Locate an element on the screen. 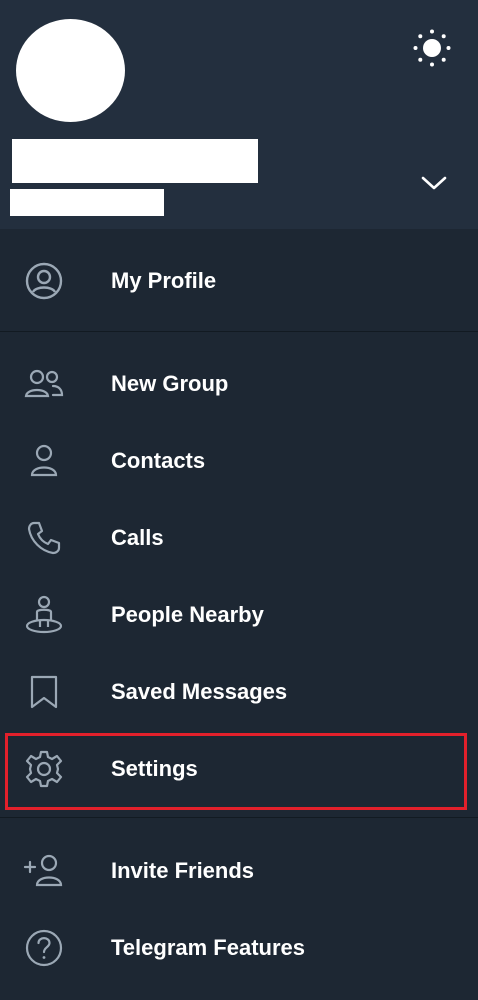 The image size is (478, 1000). menu-item-label: New Group is located at coordinates (170, 383).